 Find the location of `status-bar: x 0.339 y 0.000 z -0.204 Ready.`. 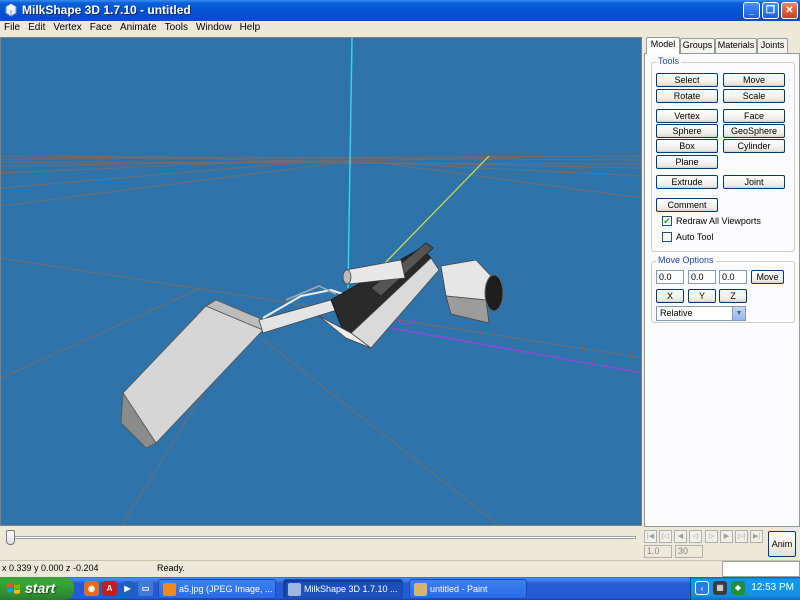

status-bar: x 0.339 y 0.000 z -0.204 Ready. is located at coordinates (400, 568).